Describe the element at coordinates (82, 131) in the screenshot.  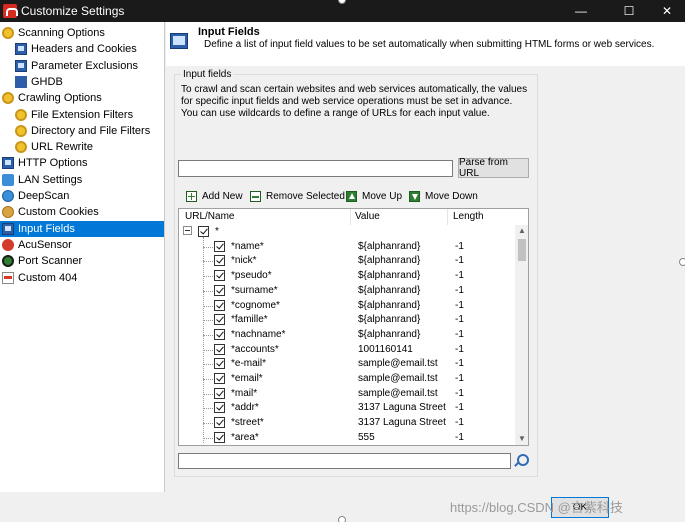
I see `tree-item-directory-and-file-filters: Directory and File Filters` at that location.